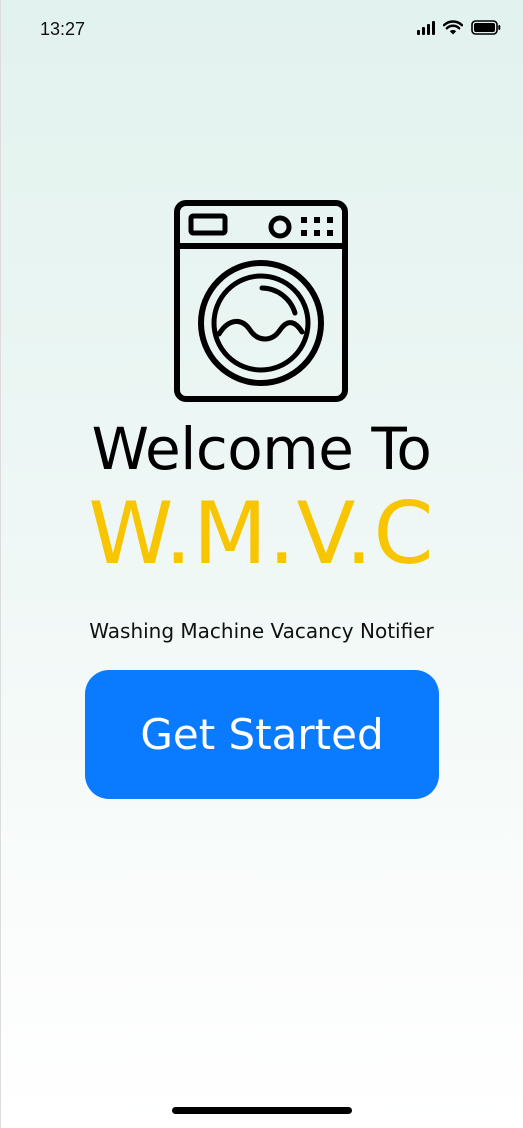  What do you see at coordinates (261, 631) in the screenshot?
I see `app-subtitle: Washing Machine Vacancy Notifier` at bounding box center [261, 631].